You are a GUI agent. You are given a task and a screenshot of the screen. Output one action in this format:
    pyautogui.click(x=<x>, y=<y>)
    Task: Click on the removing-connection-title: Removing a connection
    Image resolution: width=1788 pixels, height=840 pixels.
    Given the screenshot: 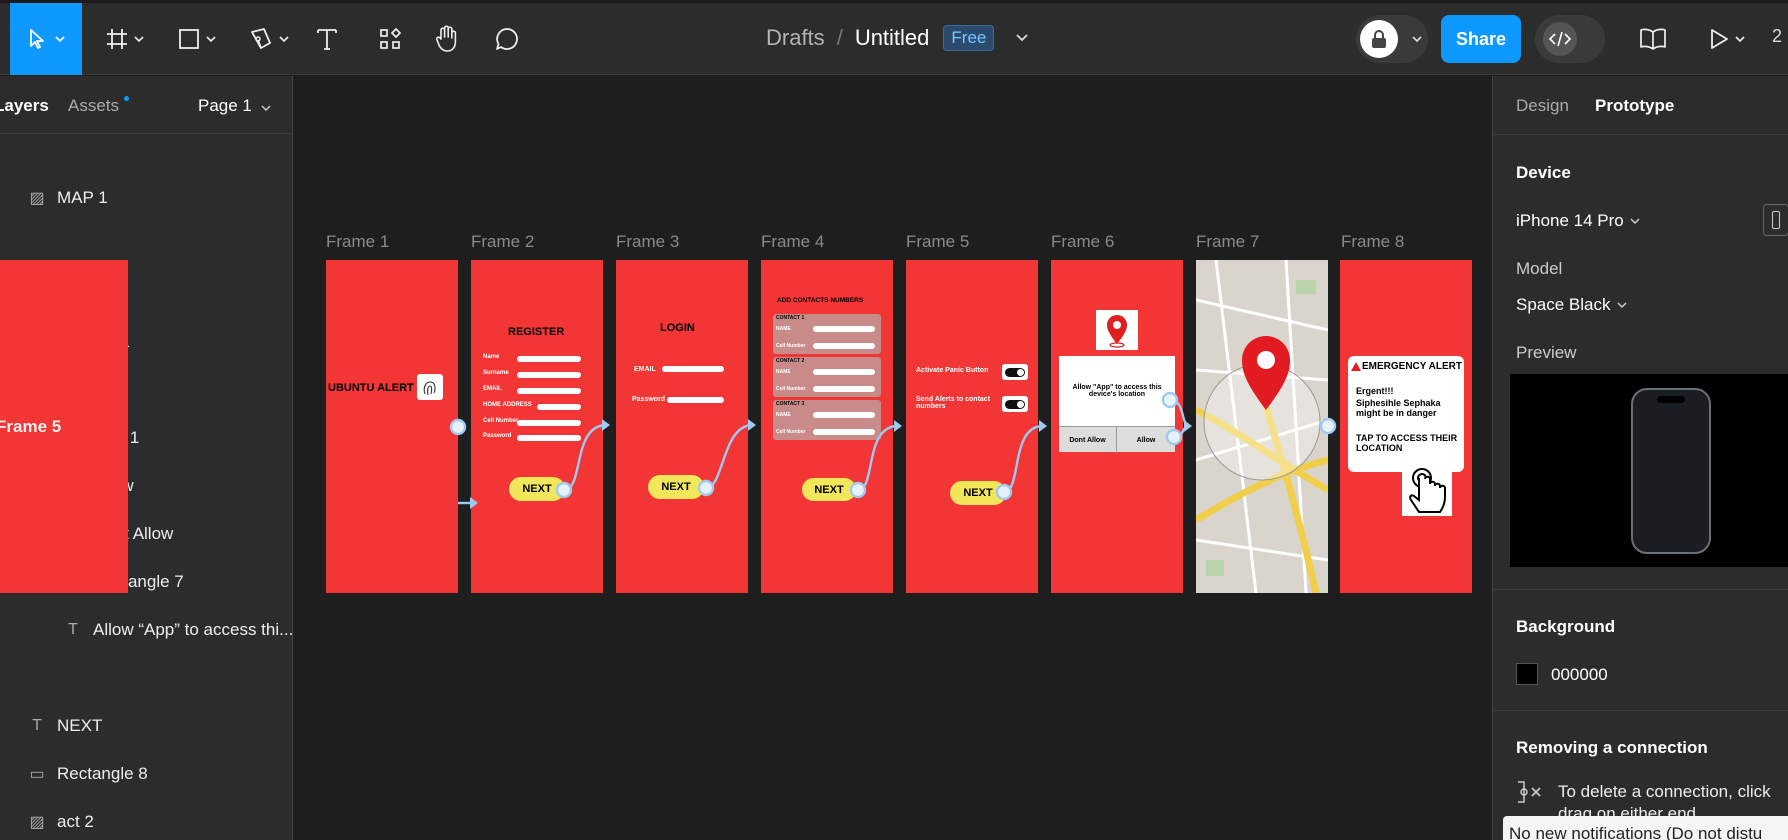 What is the action you would take?
    pyautogui.click(x=1612, y=747)
    